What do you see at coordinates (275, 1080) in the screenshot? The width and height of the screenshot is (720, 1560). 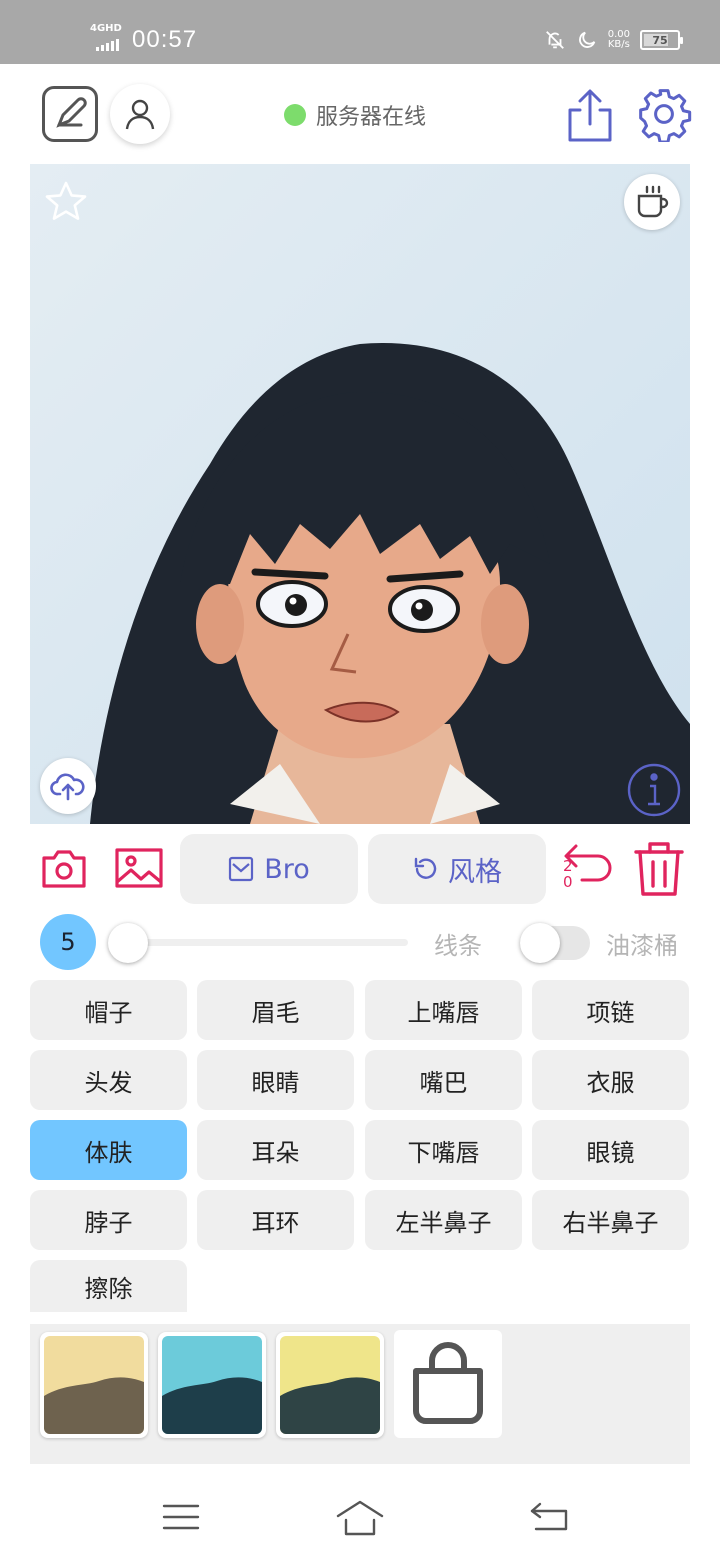 I see `part-button: 眼睛` at bounding box center [275, 1080].